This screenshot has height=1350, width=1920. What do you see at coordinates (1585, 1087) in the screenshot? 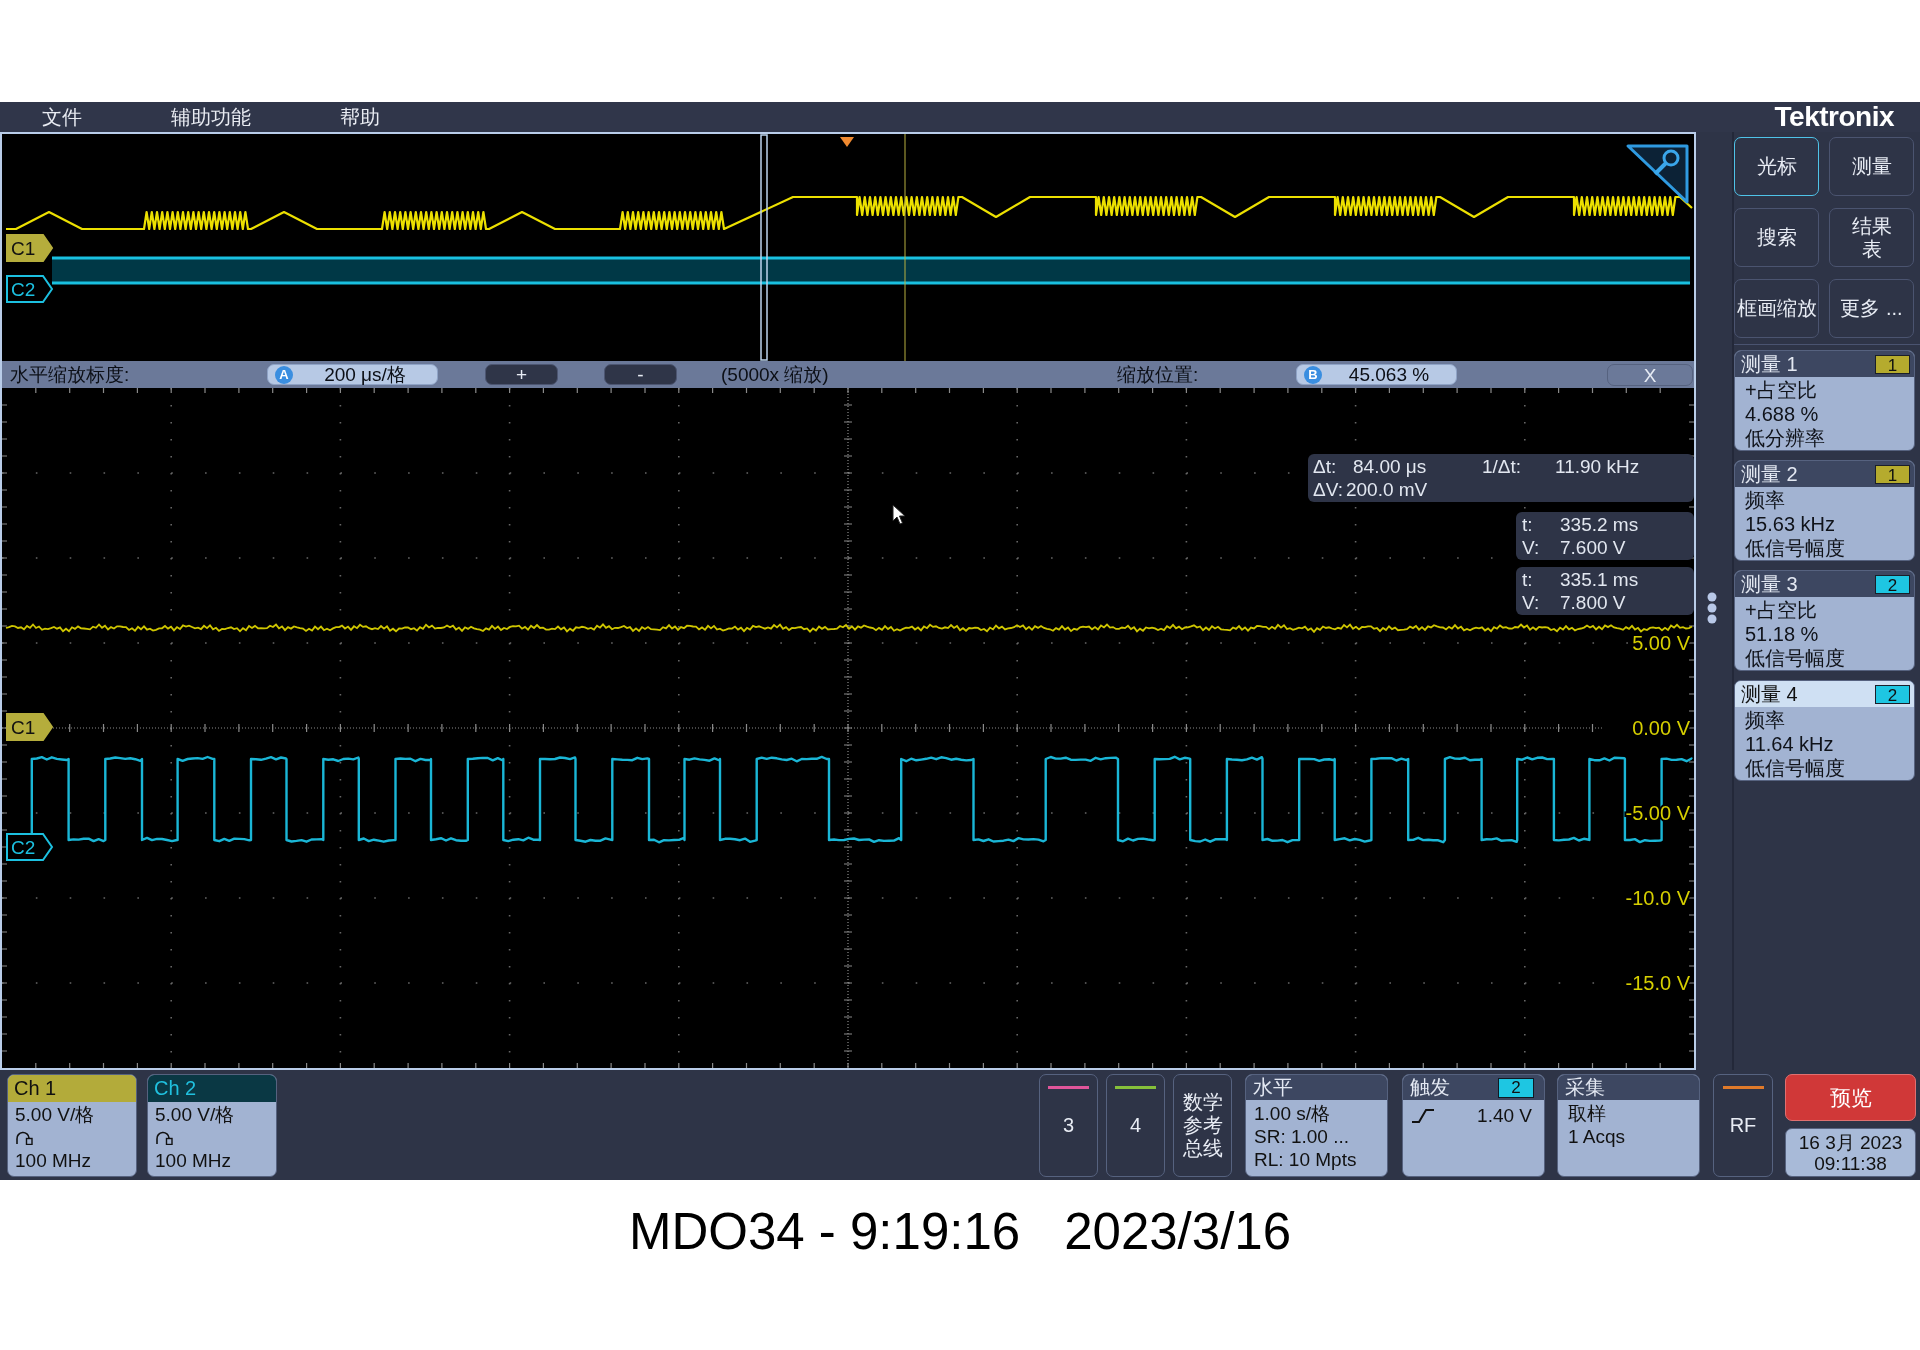
I see `card-title: 采集` at bounding box center [1585, 1087].